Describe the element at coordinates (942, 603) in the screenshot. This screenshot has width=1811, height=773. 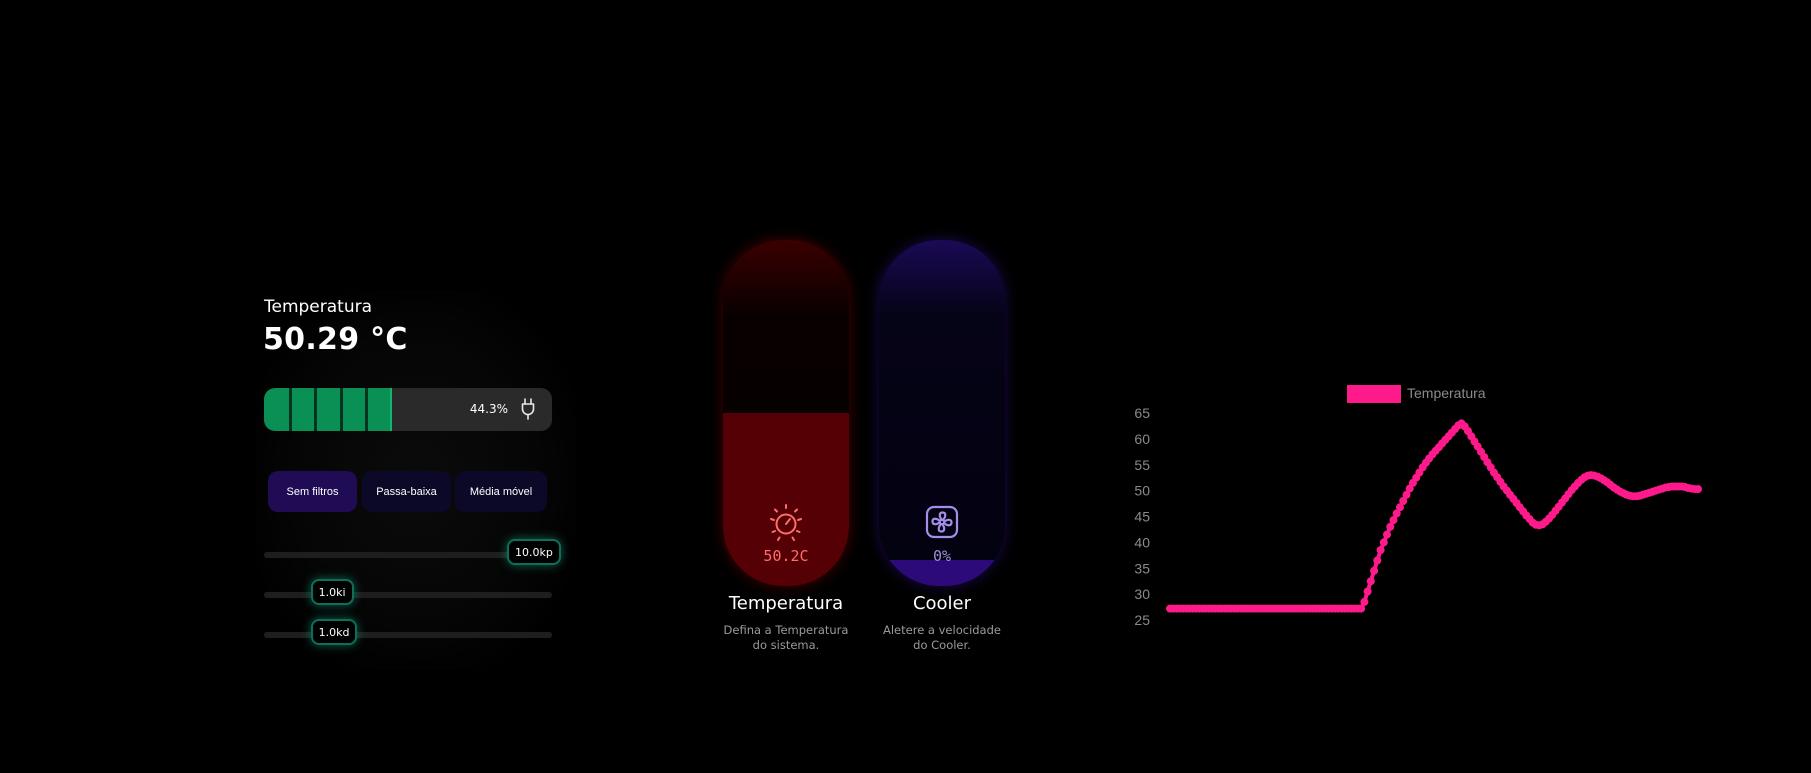
I see `cooler-title: Cooler` at that location.